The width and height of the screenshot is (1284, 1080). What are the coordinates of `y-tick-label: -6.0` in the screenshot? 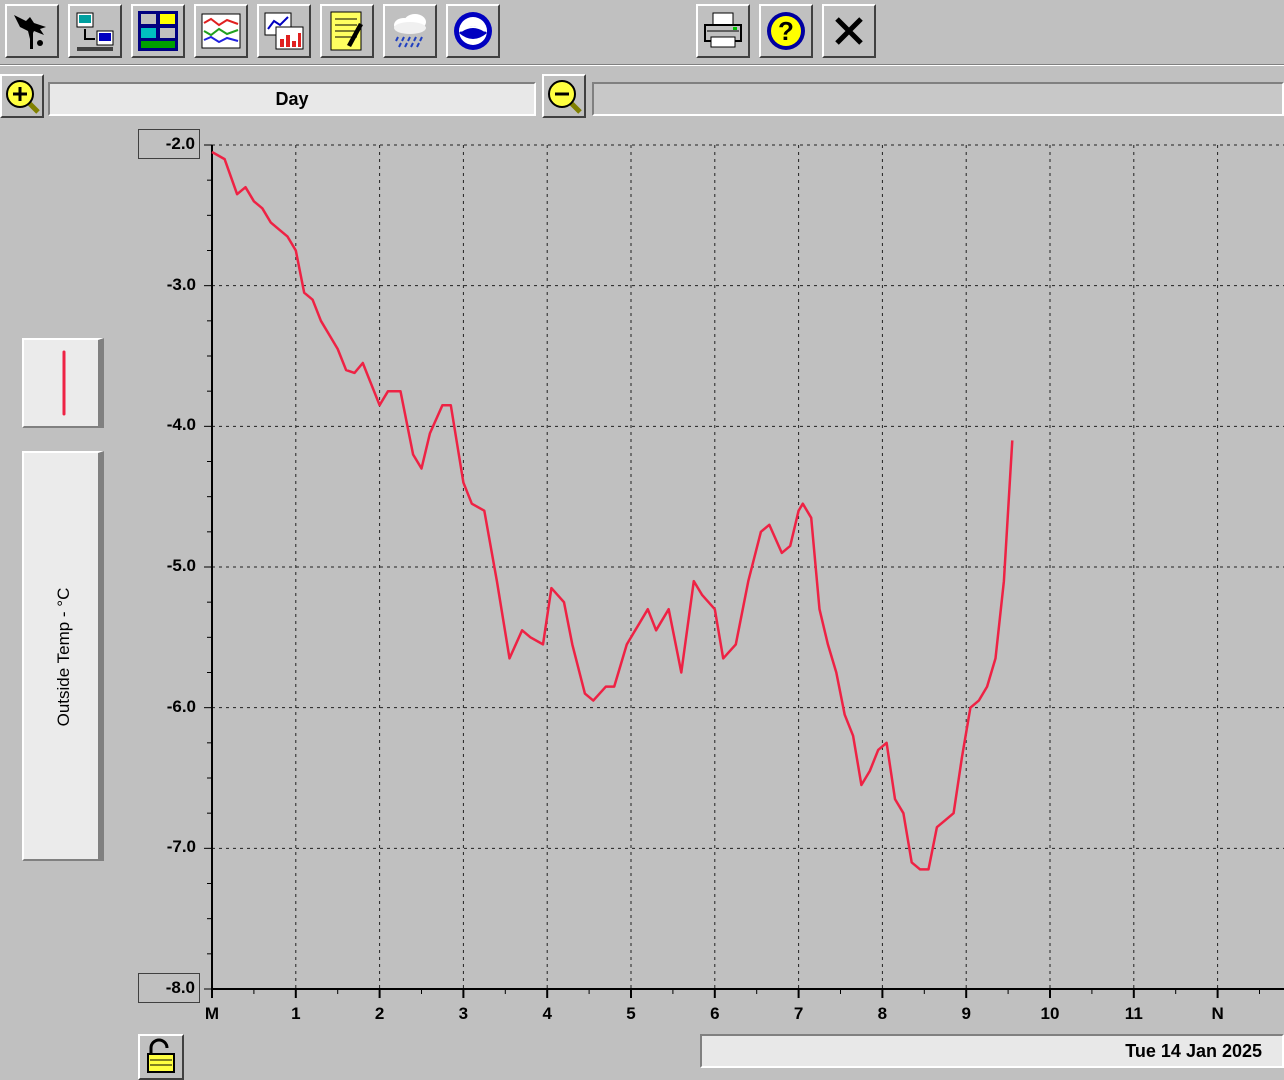 It's located at (181, 706).